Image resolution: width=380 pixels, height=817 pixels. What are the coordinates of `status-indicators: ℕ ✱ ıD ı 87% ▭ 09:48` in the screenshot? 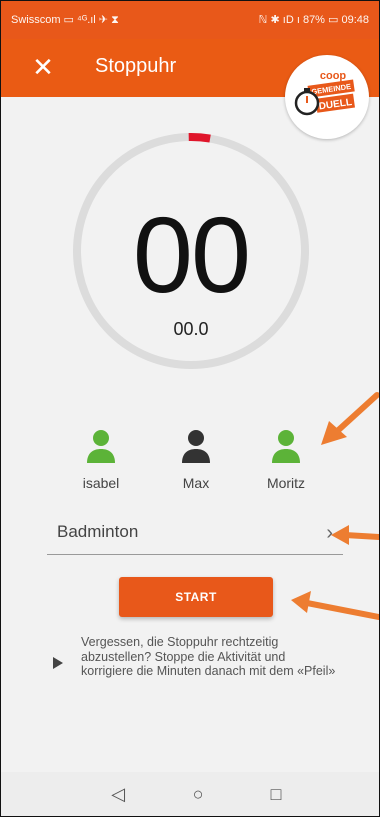 It's located at (313, 20).